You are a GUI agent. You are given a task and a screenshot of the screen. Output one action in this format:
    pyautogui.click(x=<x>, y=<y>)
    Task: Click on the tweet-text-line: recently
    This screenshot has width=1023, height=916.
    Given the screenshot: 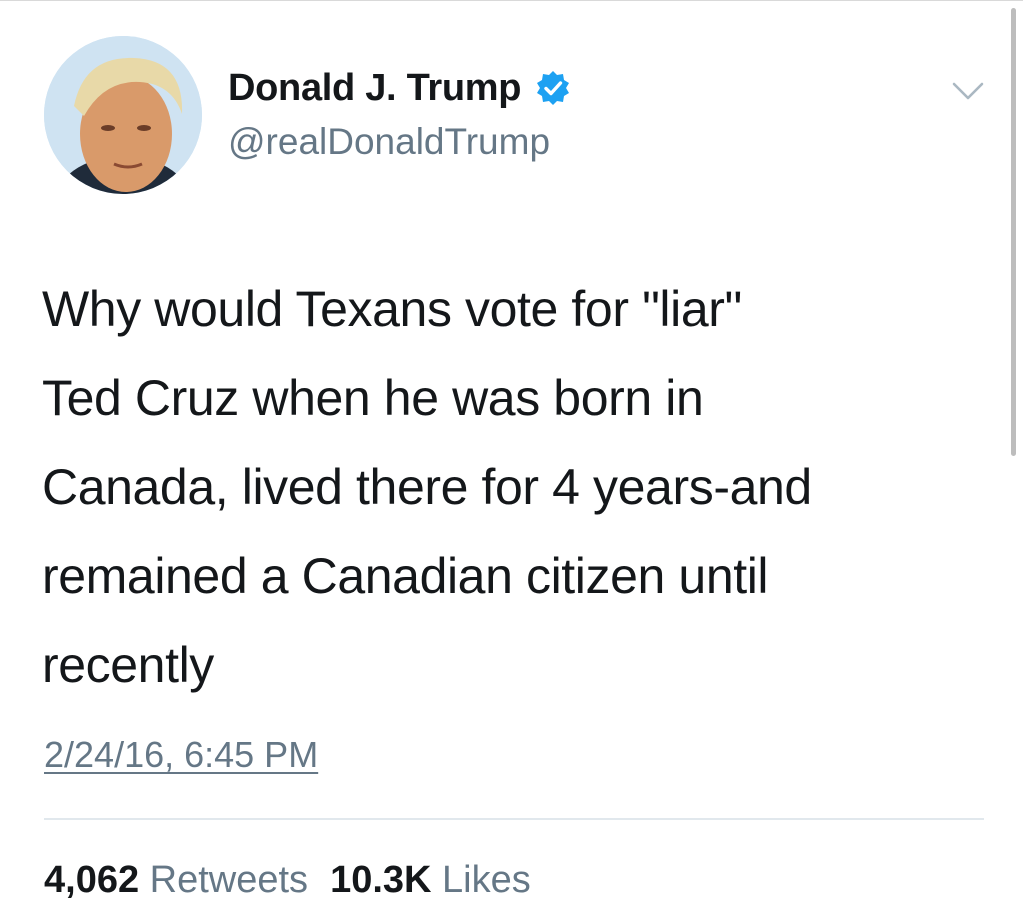 What is the action you would take?
    pyautogui.click(x=128, y=665)
    